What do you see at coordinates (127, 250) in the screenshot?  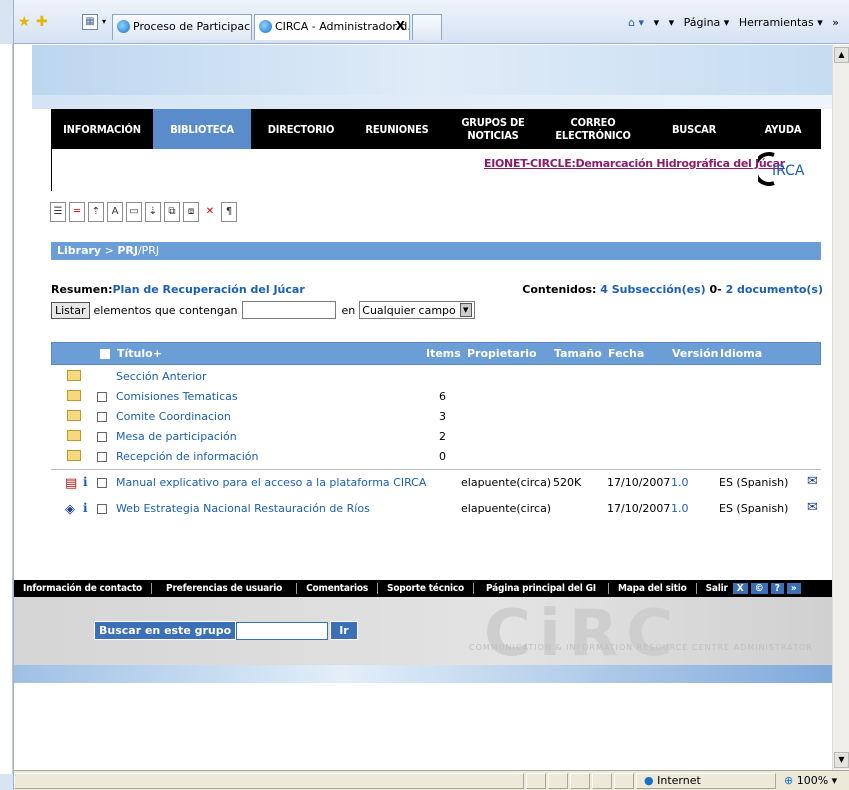 I see `breadcrumb-current: PRJ` at bounding box center [127, 250].